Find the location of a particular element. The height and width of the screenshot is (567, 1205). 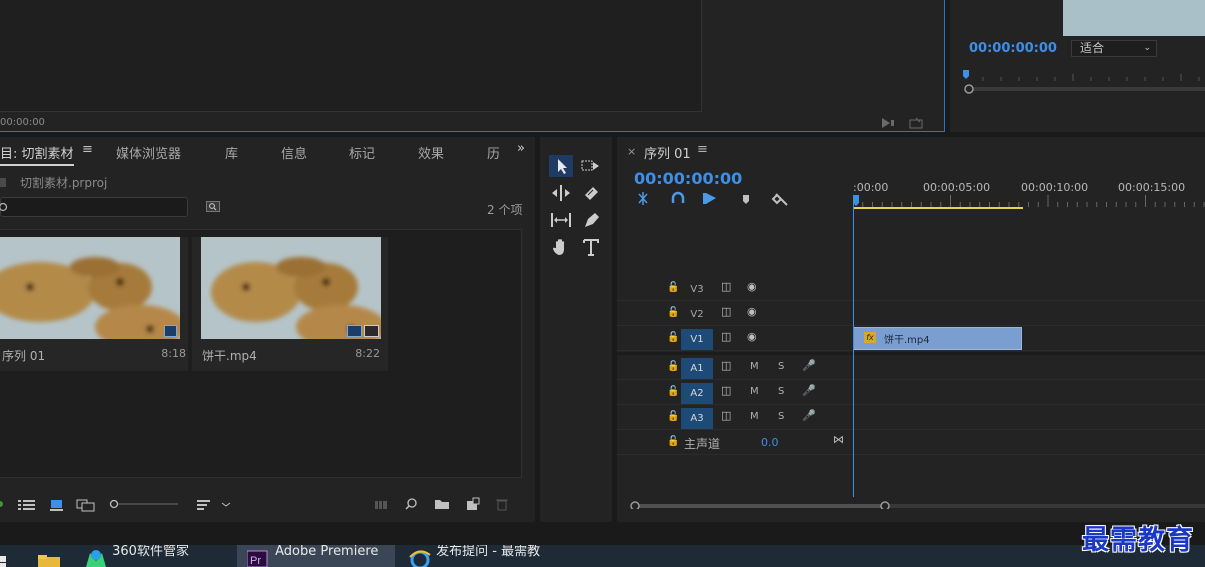

timeline-toolbar is located at coordinates (715, 199).